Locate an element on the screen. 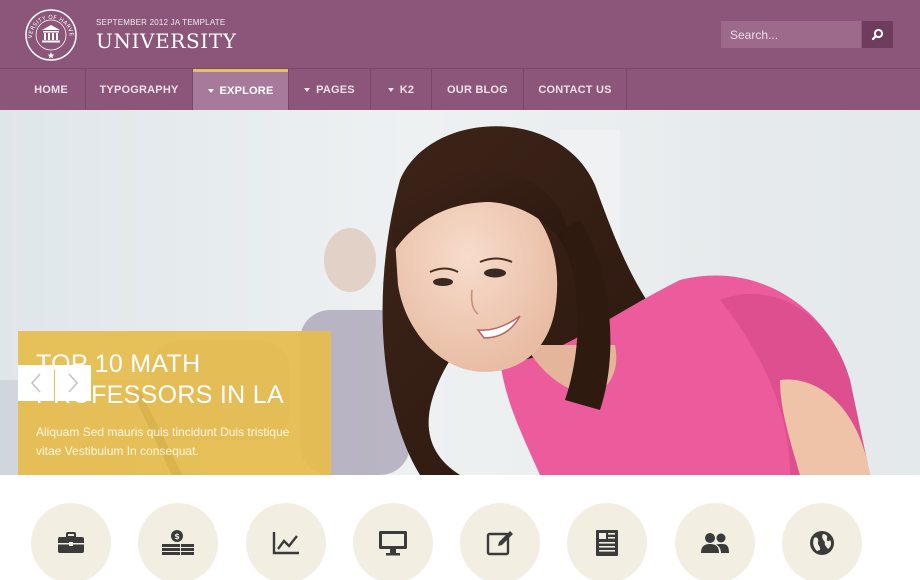  briefcase-icon is located at coordinates (71, 542).